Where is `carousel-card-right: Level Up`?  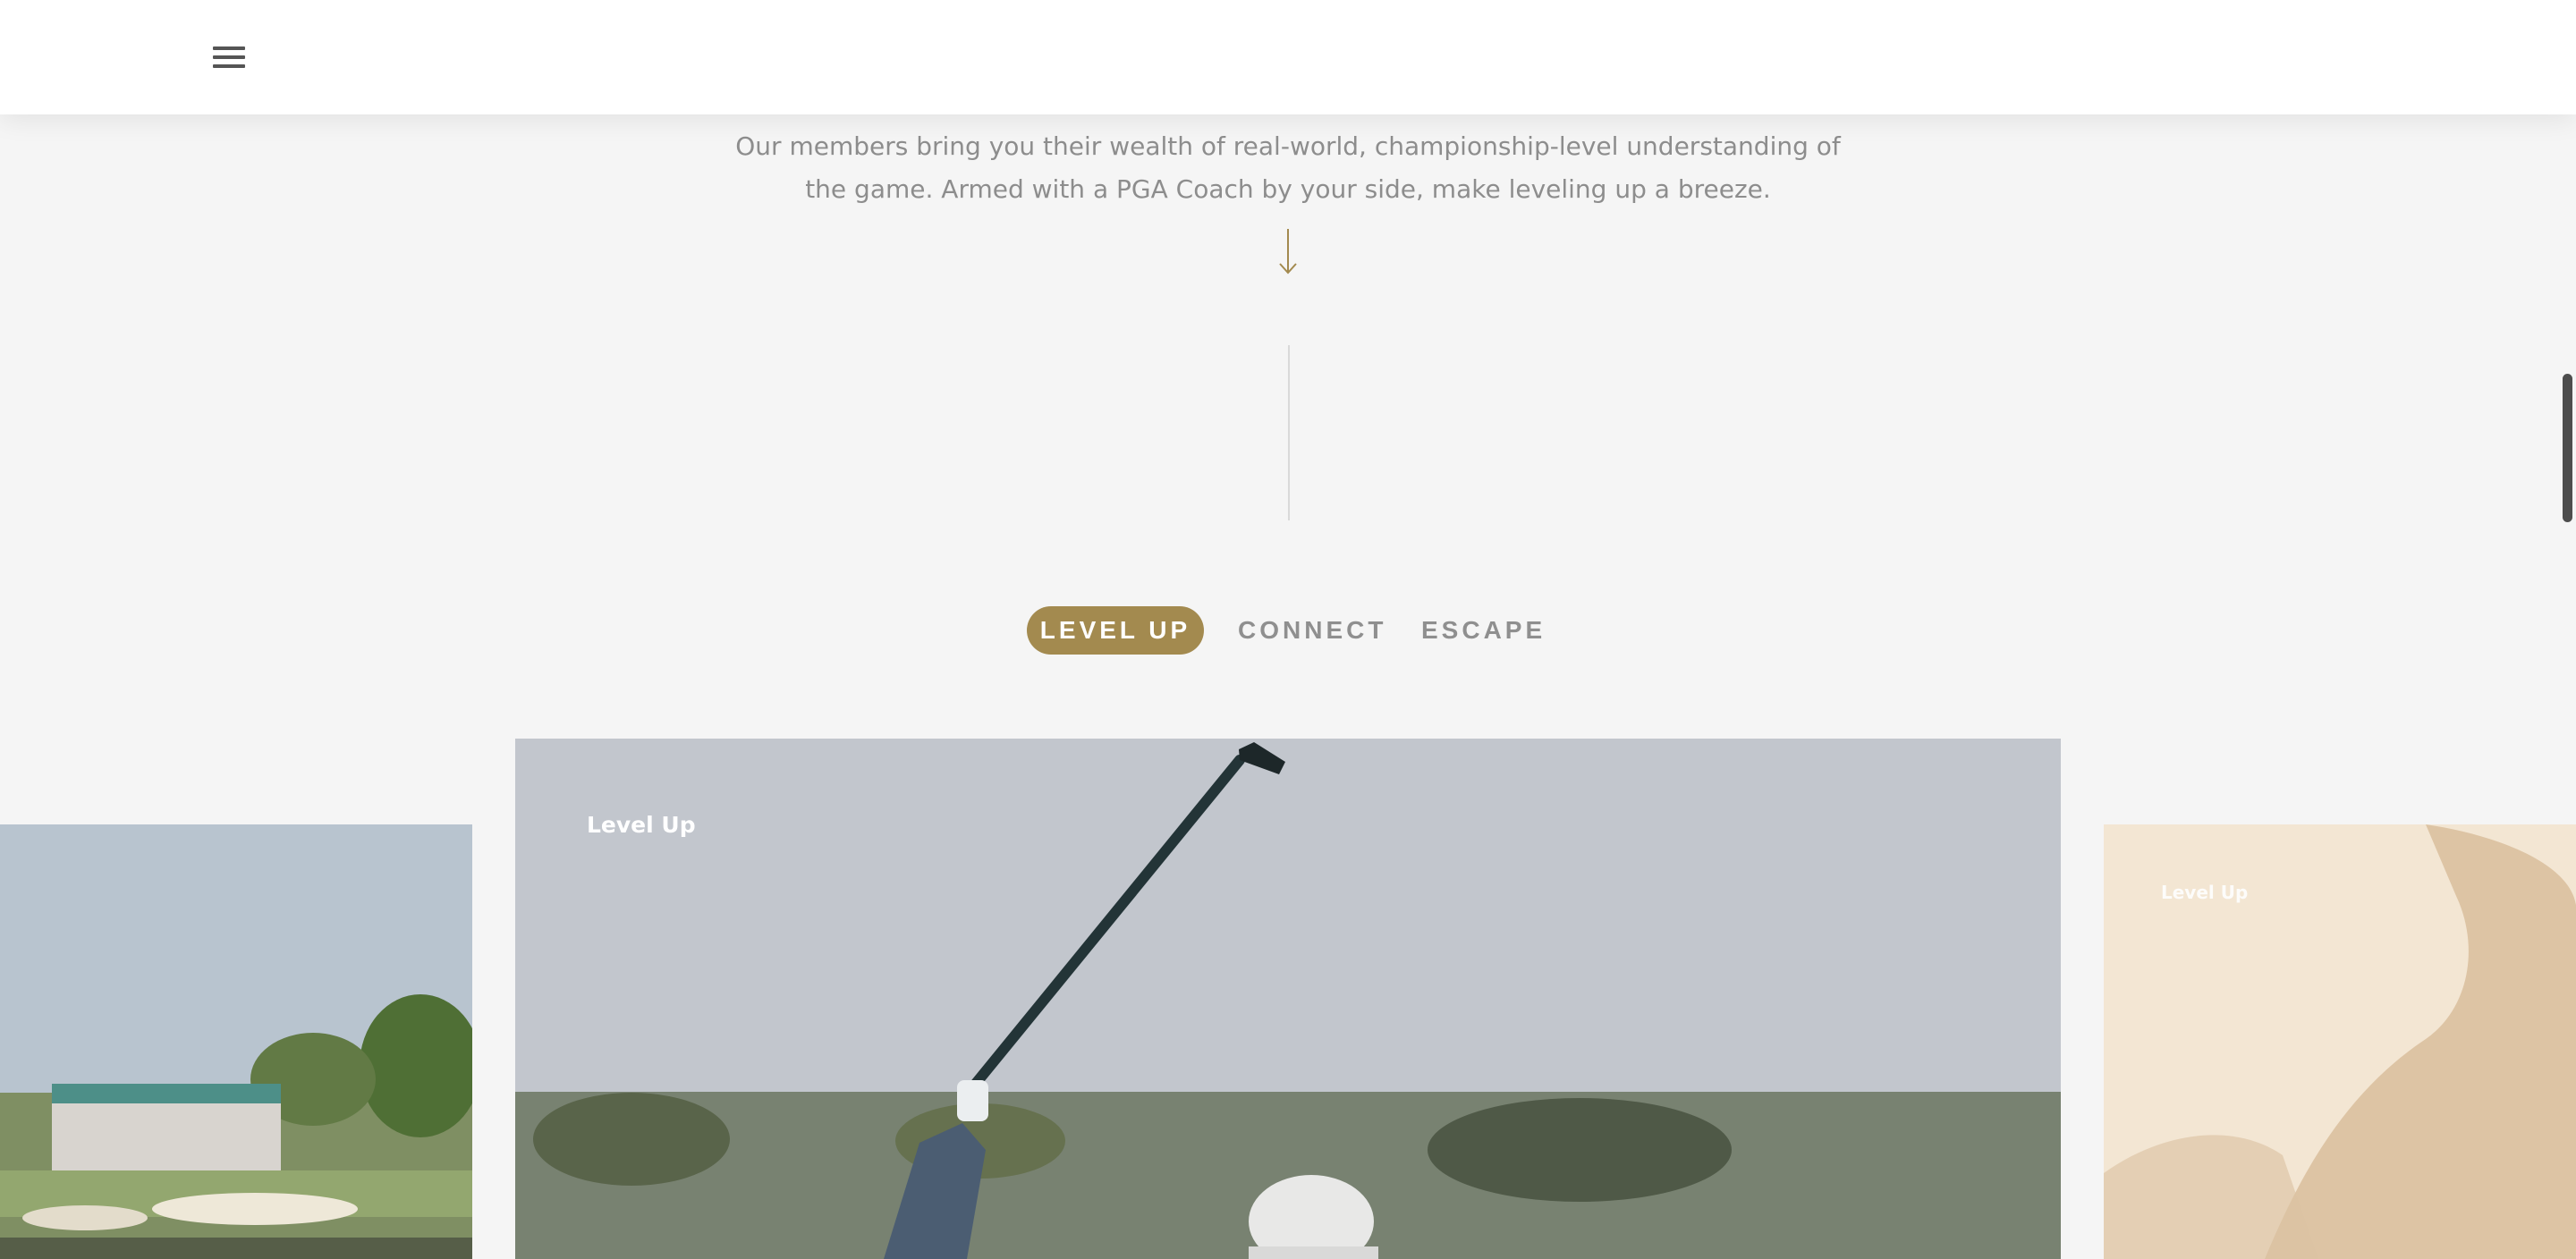
carousel-card-right: Level Up is located at coordinates (2340, 1041).